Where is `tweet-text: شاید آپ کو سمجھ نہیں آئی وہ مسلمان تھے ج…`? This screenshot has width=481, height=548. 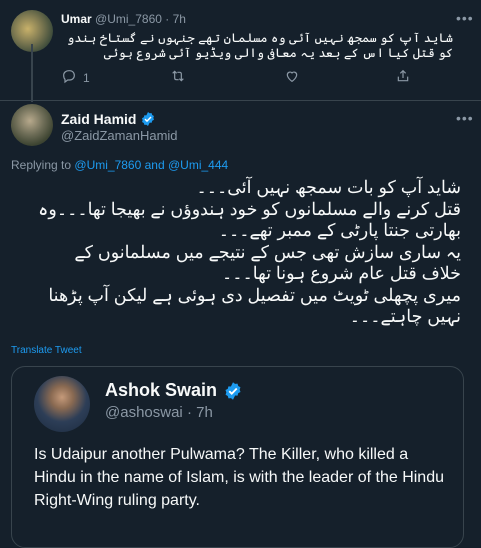 tweet-text: شاید آپ کو سمجھ نہیں آئی وہ مسلمان تھے ج… is located at coordinates (260, 45).